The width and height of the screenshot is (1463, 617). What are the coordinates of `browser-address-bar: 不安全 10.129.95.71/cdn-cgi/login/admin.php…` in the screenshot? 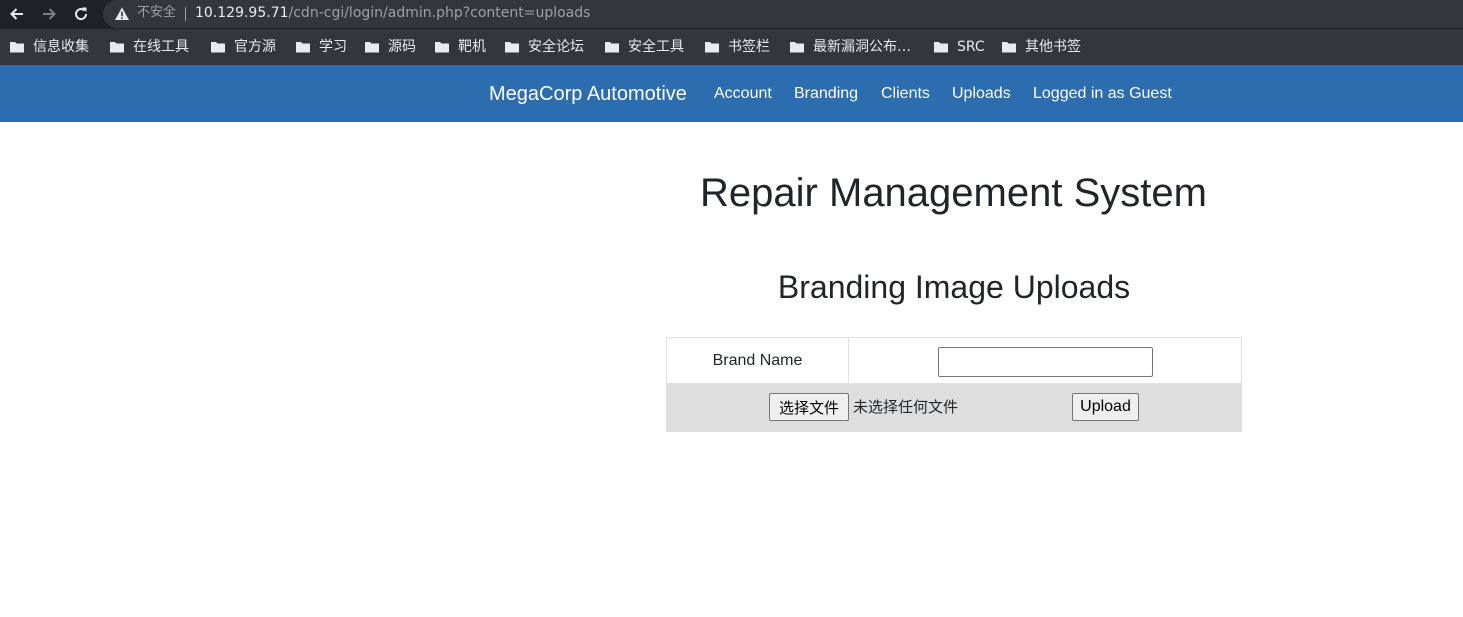 It's located at (731, 14).